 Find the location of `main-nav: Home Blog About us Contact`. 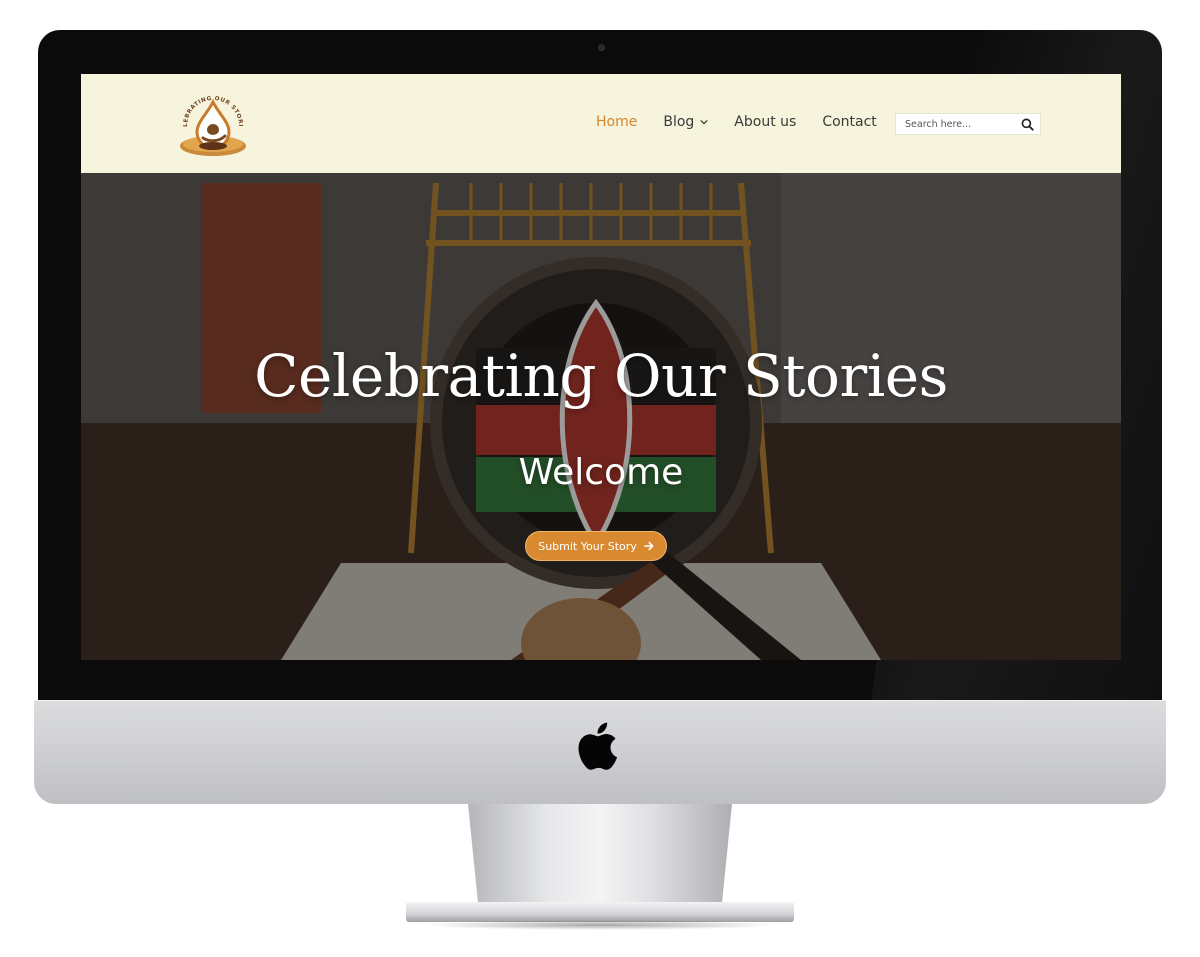

main-nav: Home Blog About us Contact is located at coordinates (749, 122).